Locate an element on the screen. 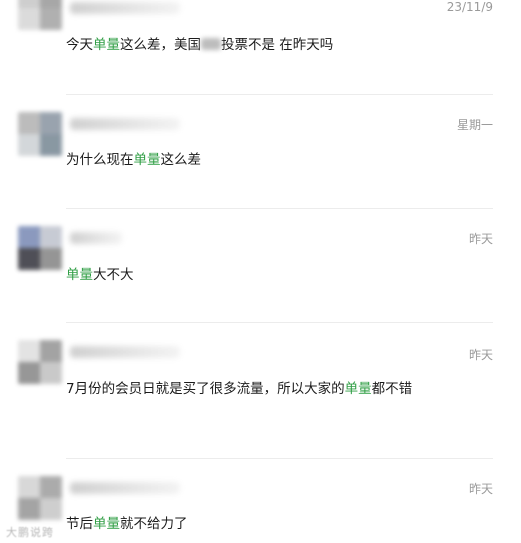  text-segment: 为什么现在 is located at coordinates (100, 160).